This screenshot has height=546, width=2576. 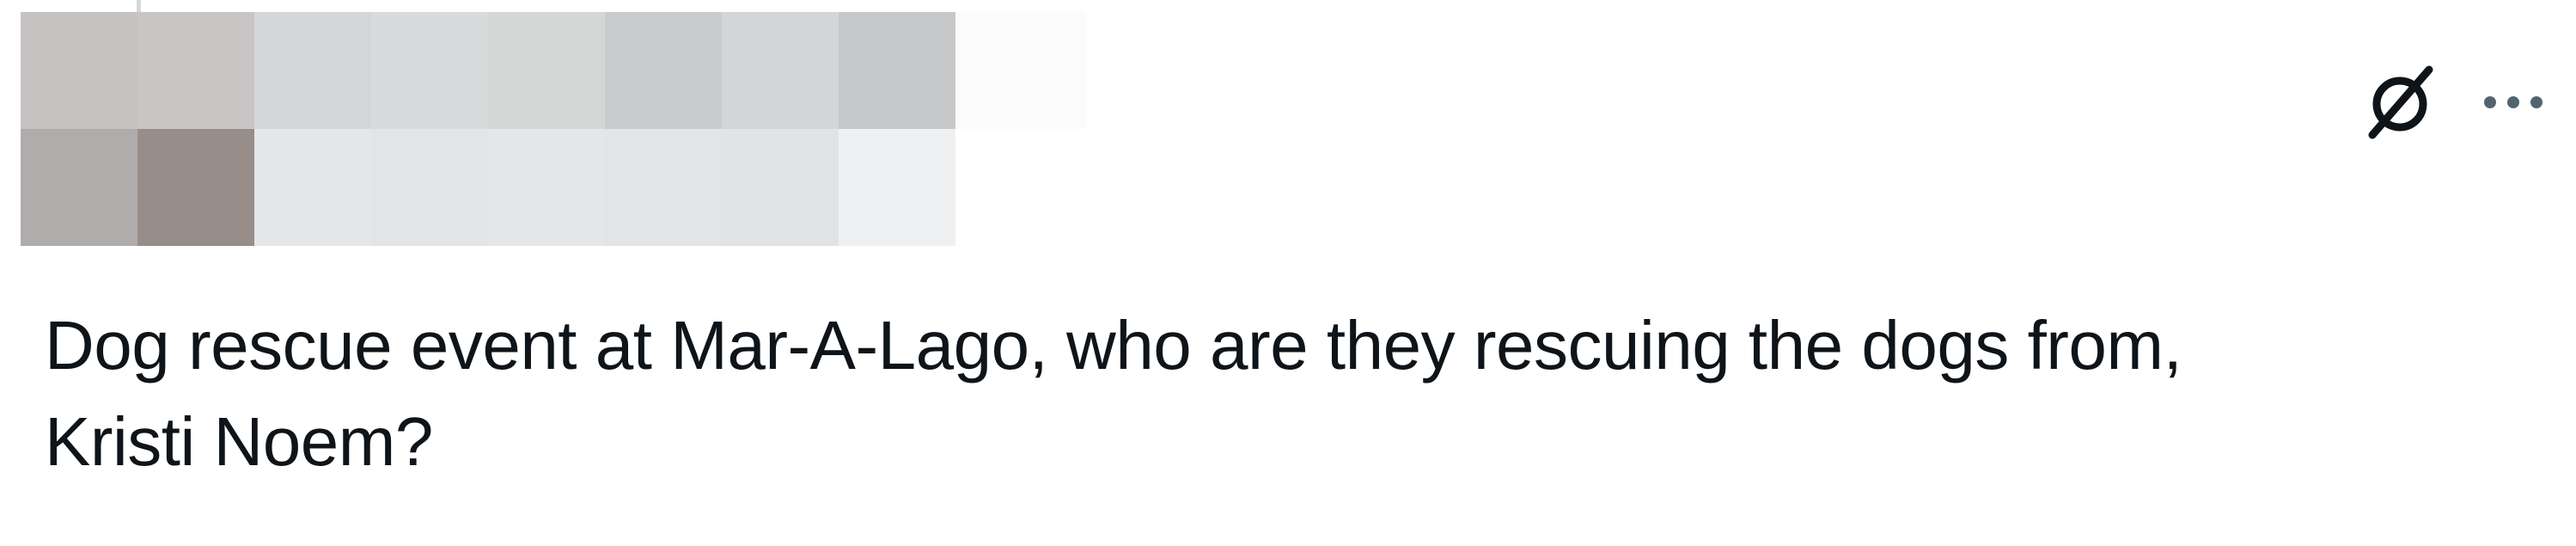 I want to click on more-horizontal-icon, so click(x=2513, y=102).